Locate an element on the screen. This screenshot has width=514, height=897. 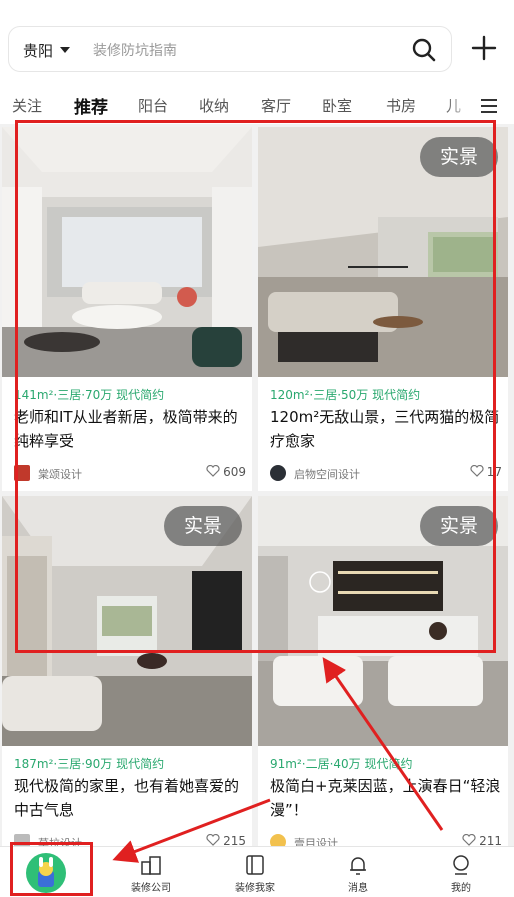
tab-recommend: 推荐 is located at coordinates (91, 105).